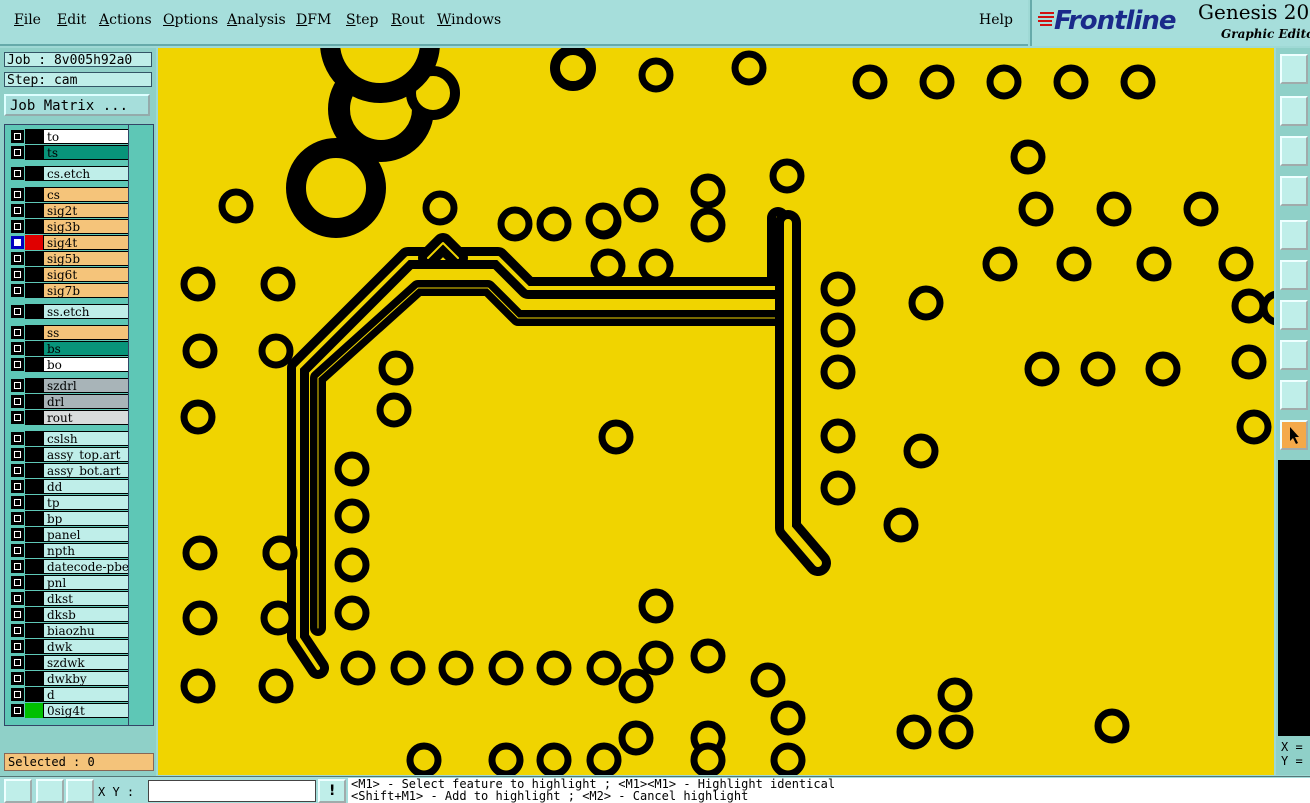 Image resolution: width=1310 pixels, height=803 pixels. I want to click on layer-row-bo: bo, so click(69, 364).